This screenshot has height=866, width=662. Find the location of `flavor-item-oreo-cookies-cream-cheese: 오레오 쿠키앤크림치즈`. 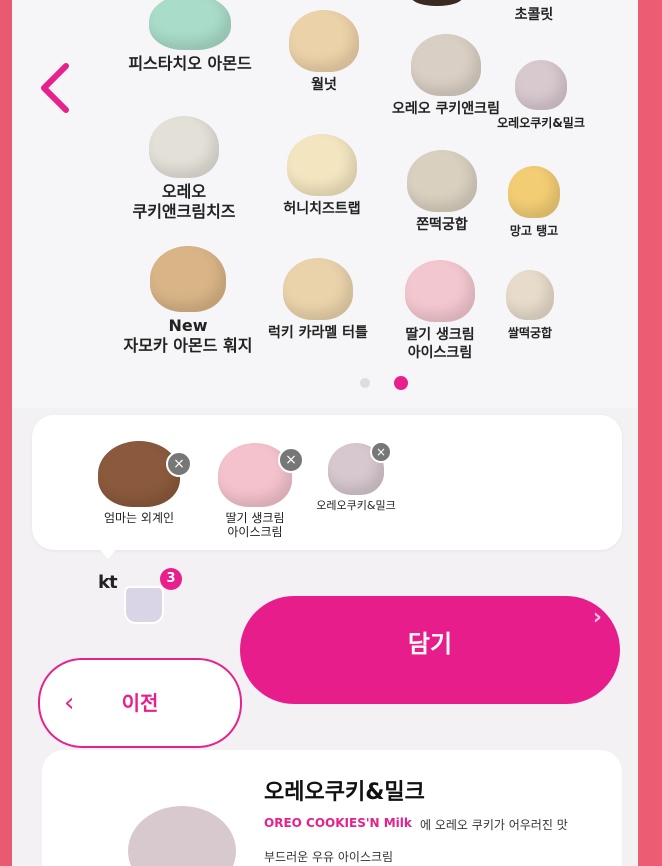

flavor-item-oreo-cookies-cream-cheese: 오레오 쿠키앤크림치즈 is located at coordinates (184, 169).